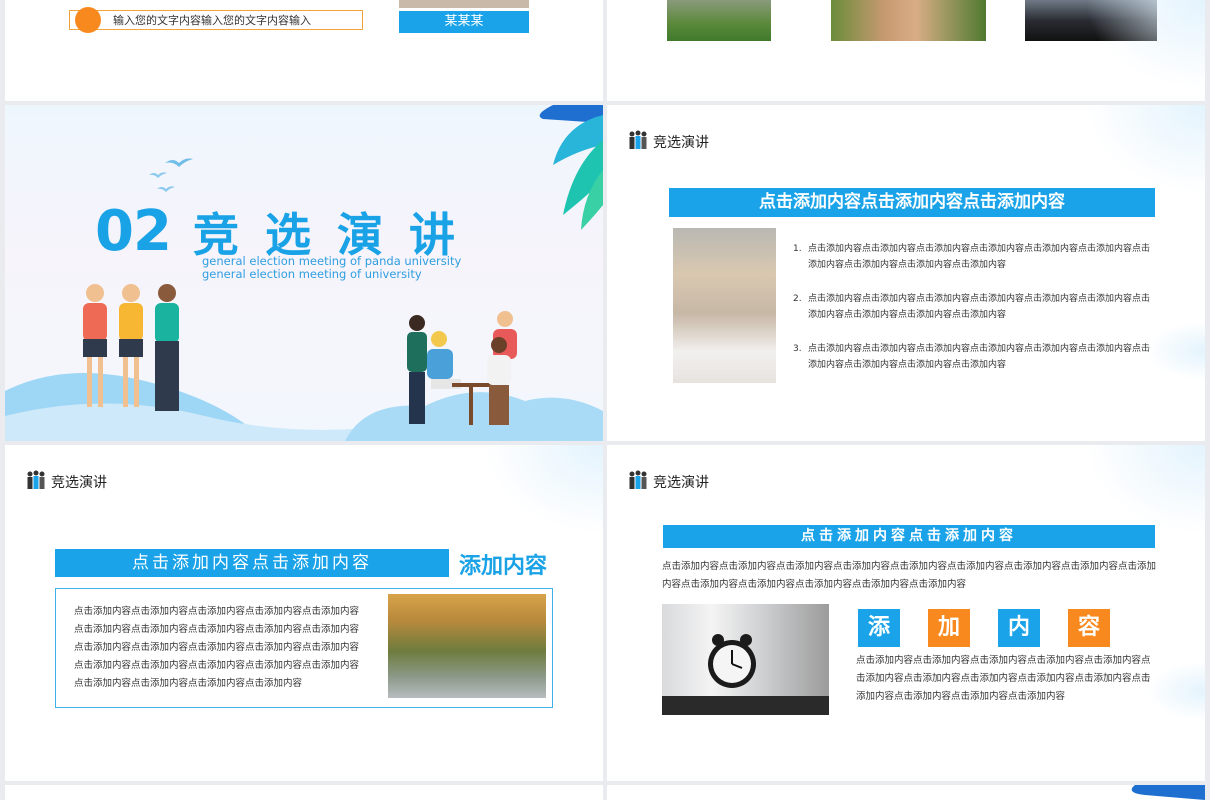  I want to click on input-text: 输入您的文字内容输入您的文字内容输入, so click(212, 20).